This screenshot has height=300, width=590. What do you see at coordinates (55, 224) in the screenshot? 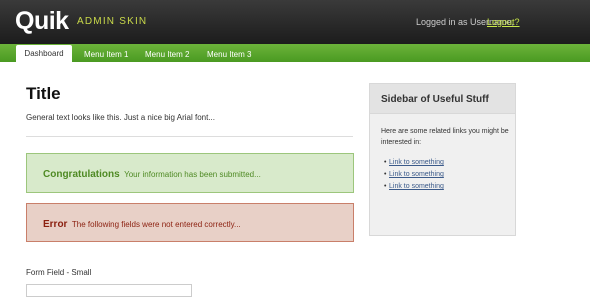
I see `error-heading: Error` at bounding box center [55, 224].